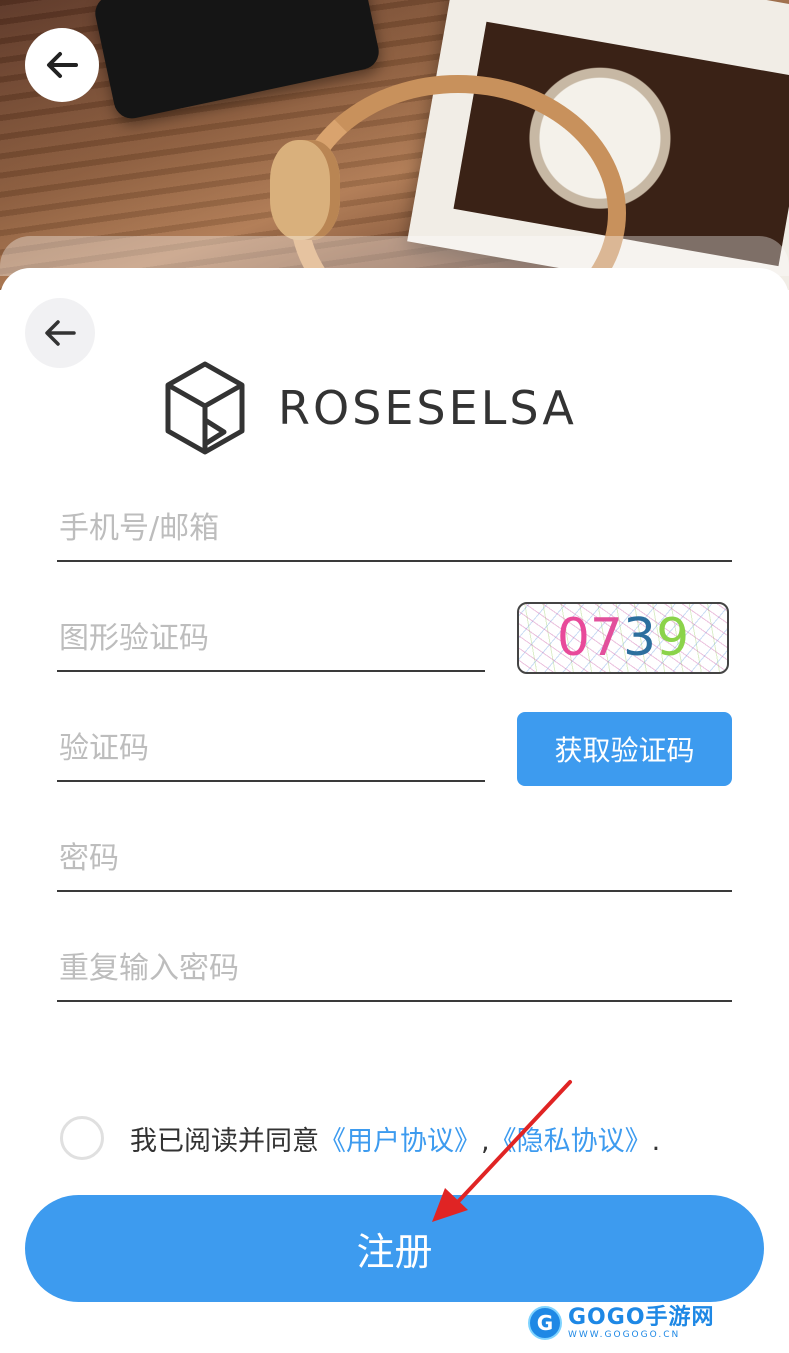 The height and width of the screenshot is (1353, 789). Describe the element at coordinates (394, 865) in the screenshot. I see `password-input` at that location.